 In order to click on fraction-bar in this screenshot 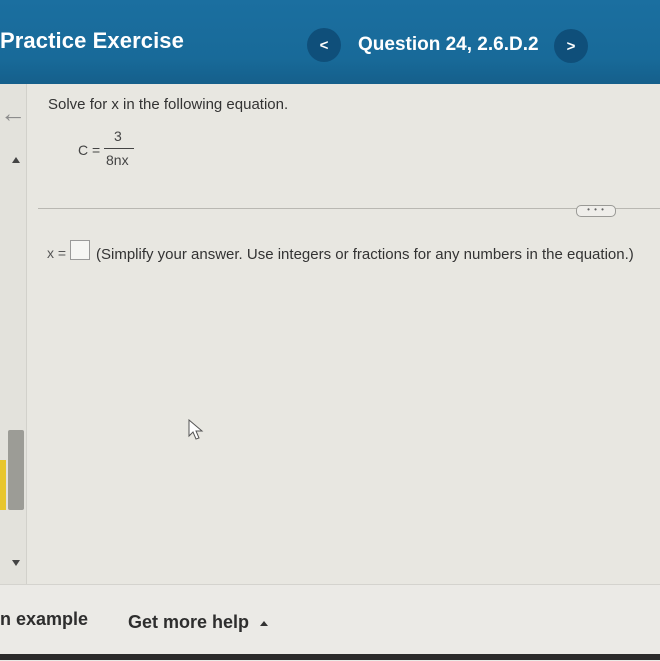, I will do `click(119, 148)`.